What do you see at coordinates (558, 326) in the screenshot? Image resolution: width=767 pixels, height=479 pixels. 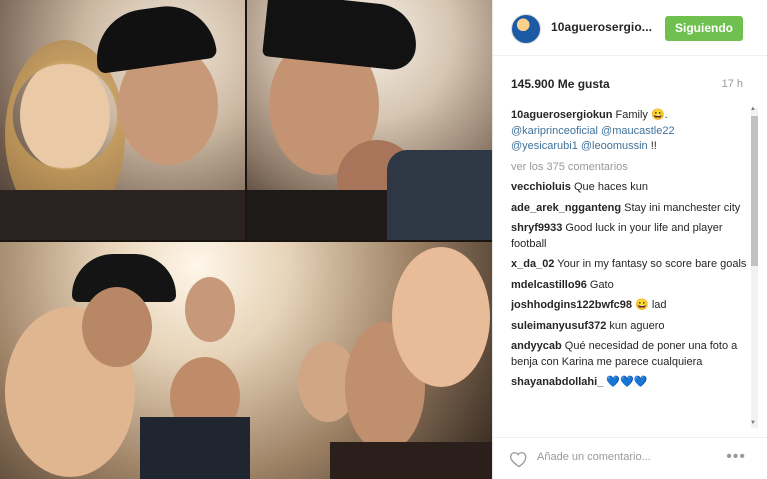 I see `comment-username: suleimanyusuf372` at bounding box center [558, 326].